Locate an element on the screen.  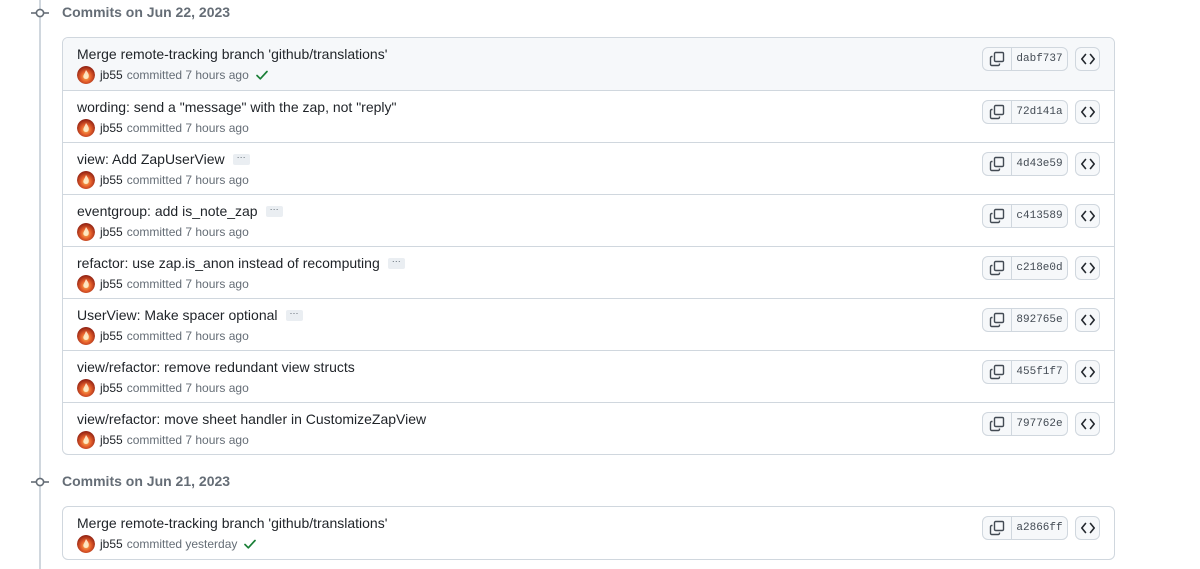
sha-button-group: c413589 is located at coordinates (1025, 216).